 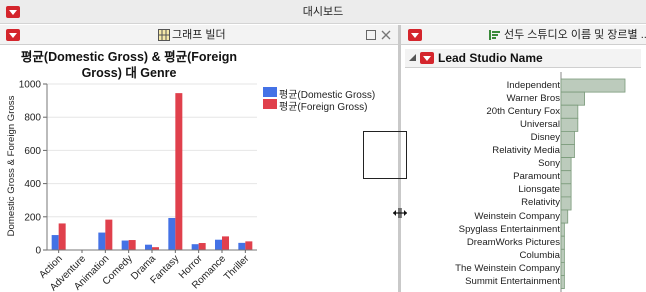 What do you see at coordinates (109, 234) in the screenshot?
I see `bar-foreign-animation` at bounding box center [109, 234].